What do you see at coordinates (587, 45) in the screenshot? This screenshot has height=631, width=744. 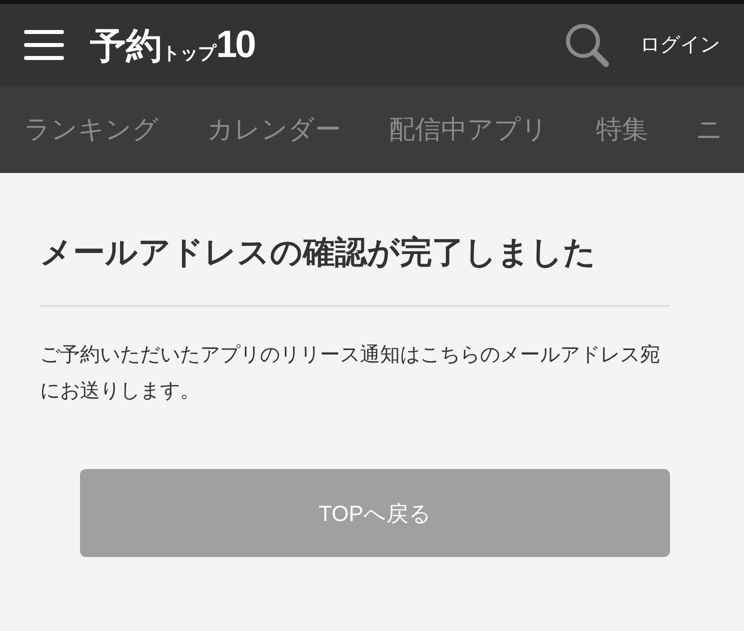 I see `search-icon` at bounding box center [587, 45].